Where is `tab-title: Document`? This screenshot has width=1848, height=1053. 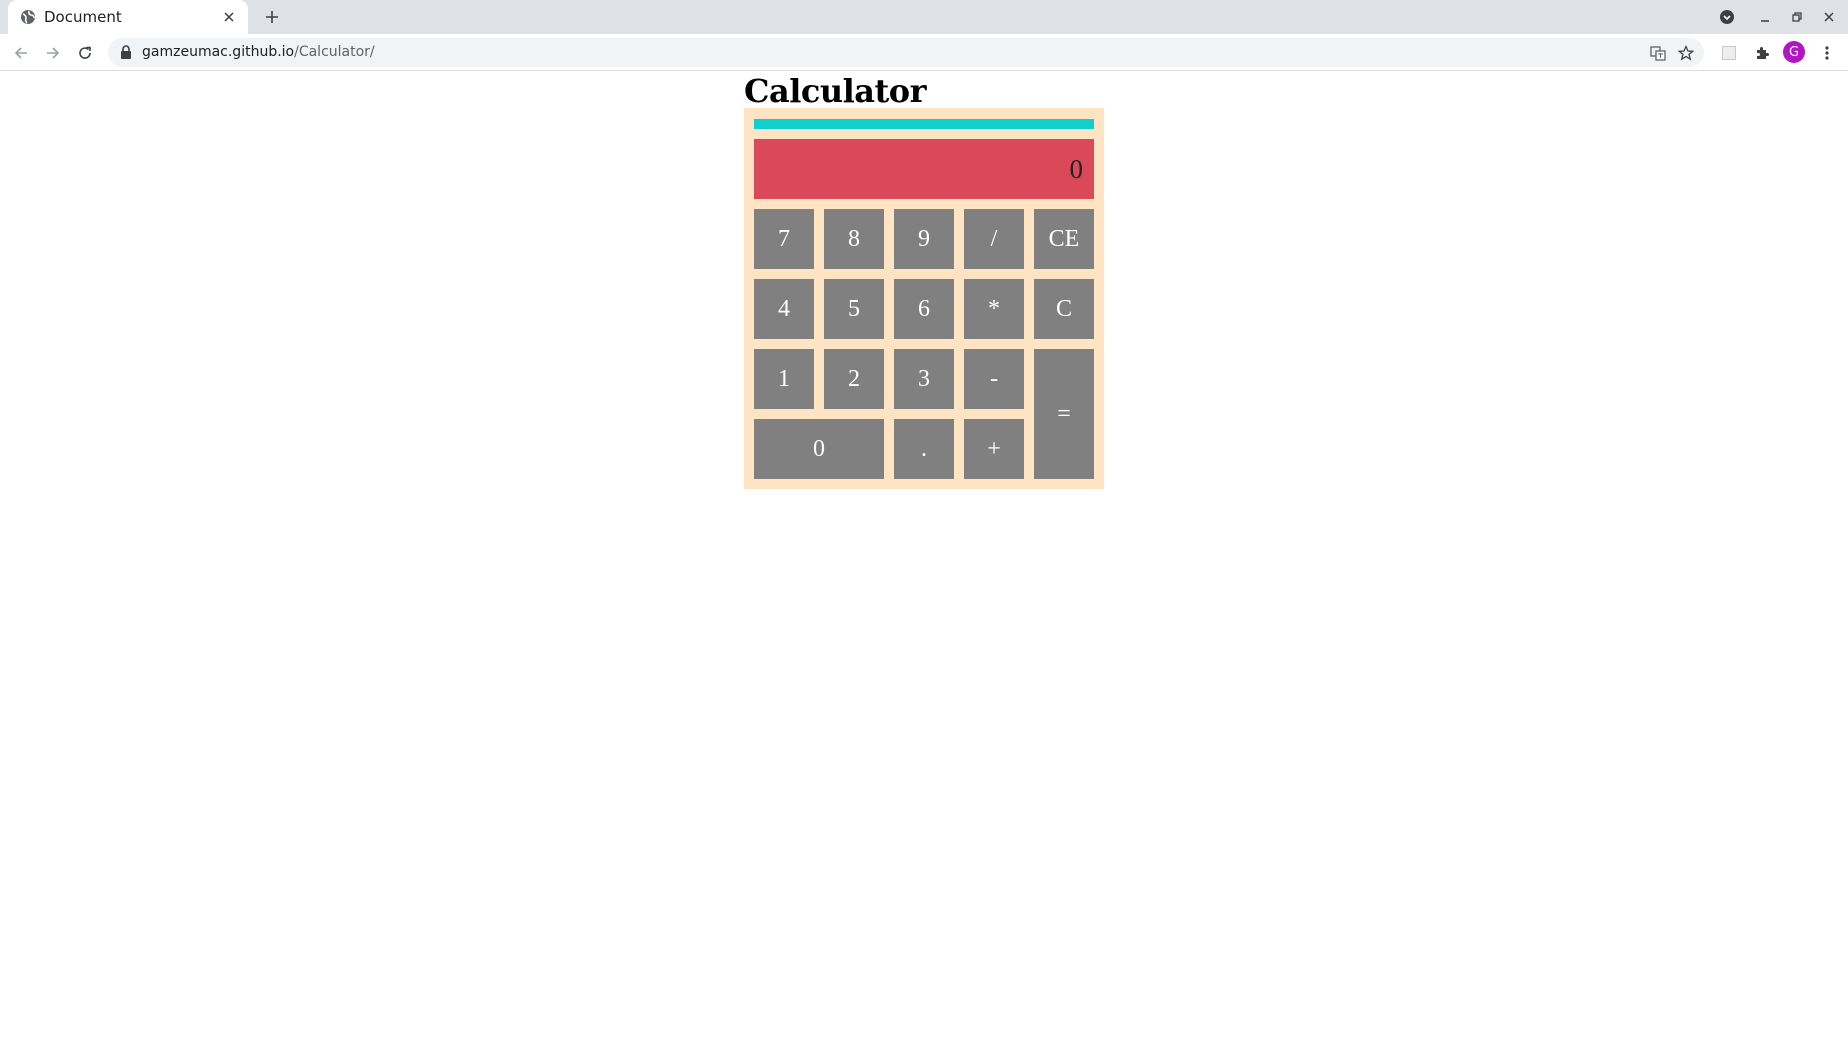
tab-title: Document is located at coordinates (83, 17).